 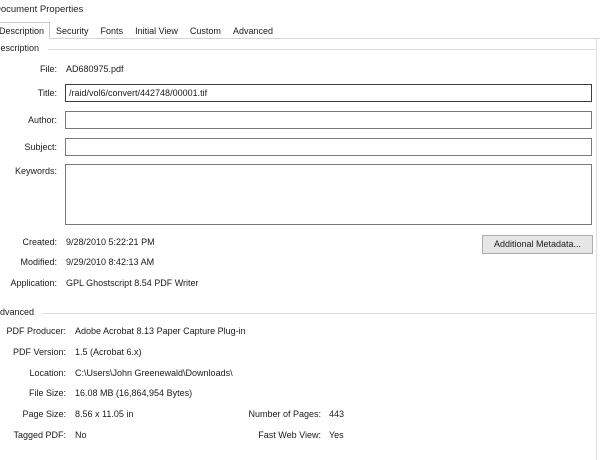 I want to click on application-label: Application:, so click(x=33, y=283).